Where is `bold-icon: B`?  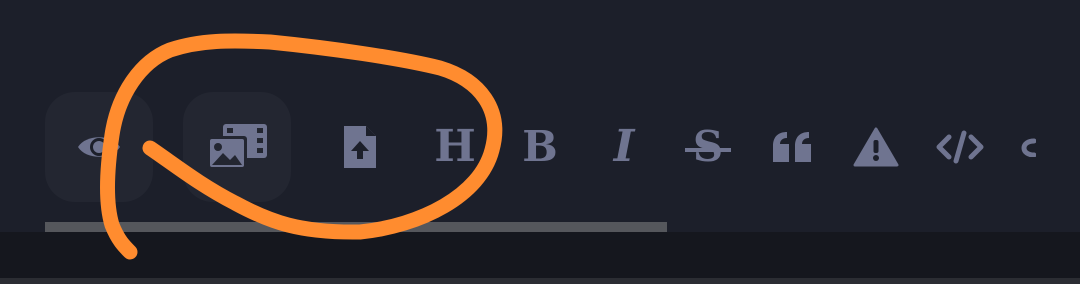 bold-icon: B is located at coordinates (540, 146).